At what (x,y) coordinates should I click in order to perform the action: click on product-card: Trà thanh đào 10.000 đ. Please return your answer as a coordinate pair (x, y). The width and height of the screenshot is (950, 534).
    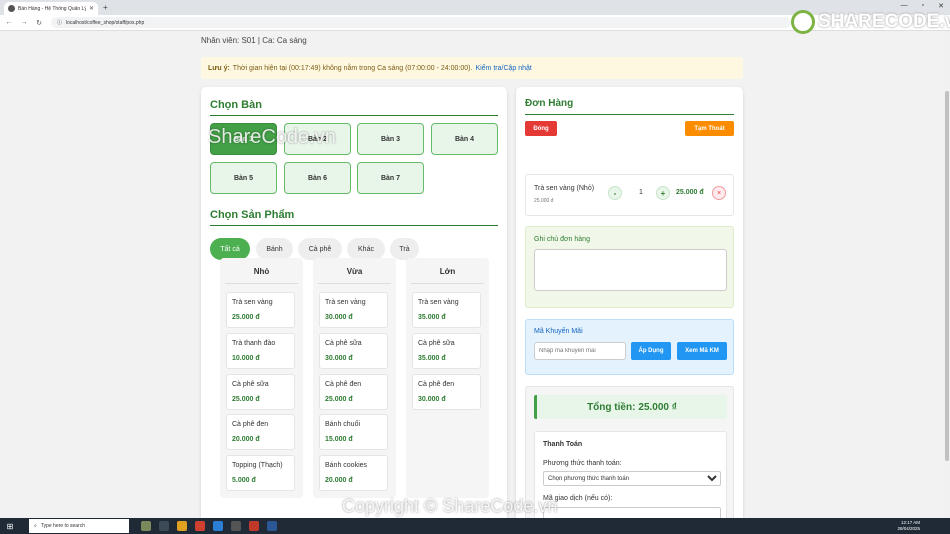
    Looking at the image, I should click on (260, 351).